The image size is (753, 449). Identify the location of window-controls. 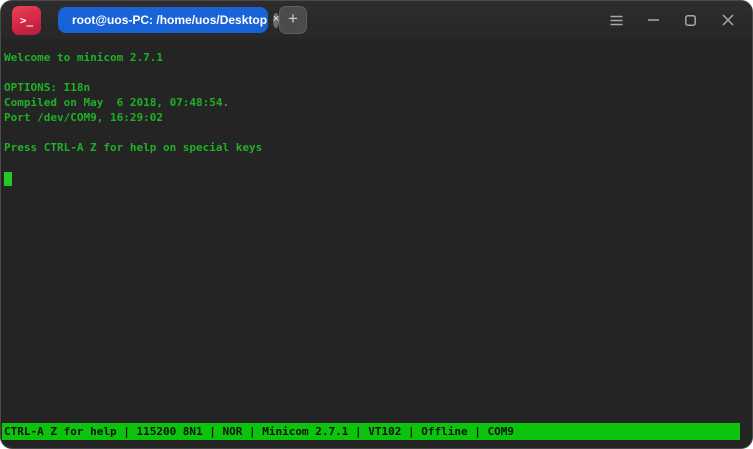
(672, 20).